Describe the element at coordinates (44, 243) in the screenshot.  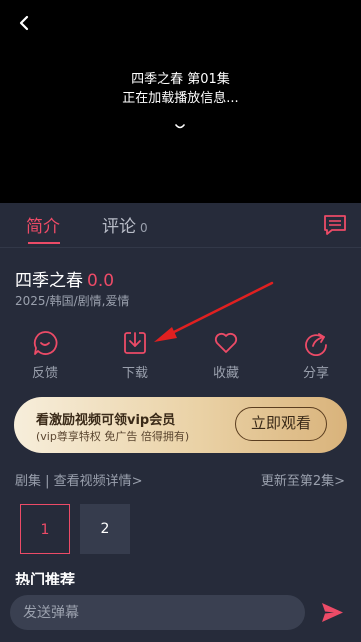
I see `tab-active-indicator` at that location.